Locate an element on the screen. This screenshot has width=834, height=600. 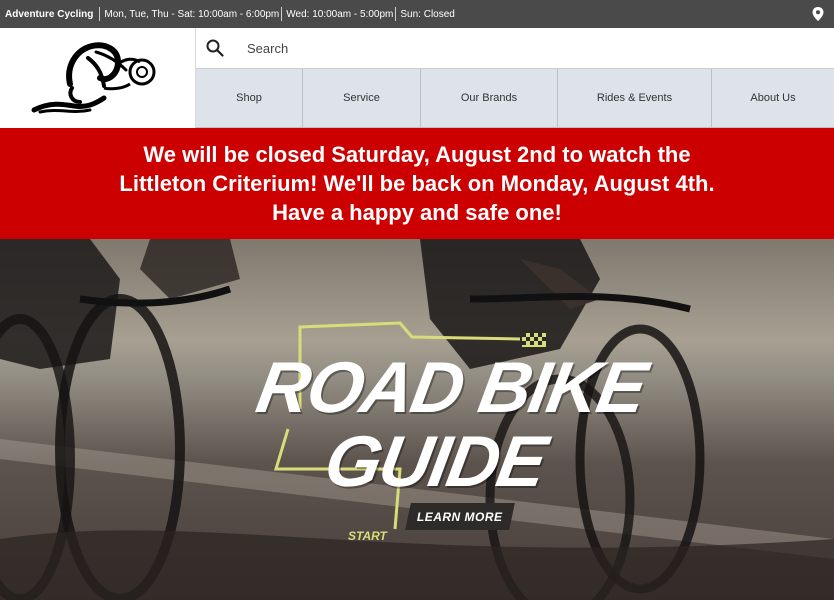
hours-weekdays: Mon, Tue, Thu - Sat: 10:00am - 6:00pm is located at coordinates (192, 14).